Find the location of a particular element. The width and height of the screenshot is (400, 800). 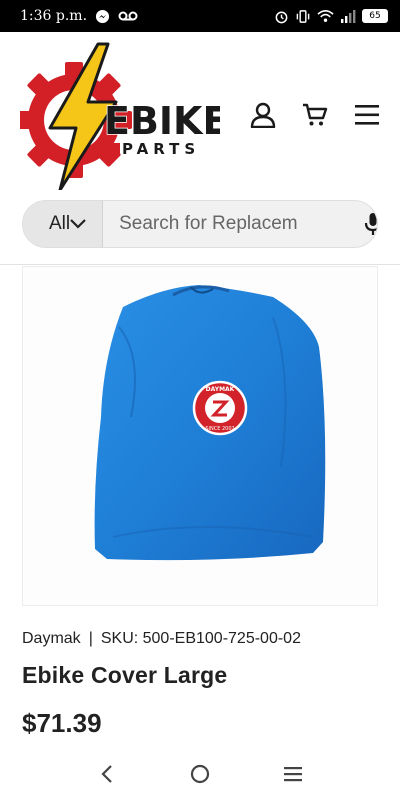

wifi-icon is located at coordinates (325, 16).